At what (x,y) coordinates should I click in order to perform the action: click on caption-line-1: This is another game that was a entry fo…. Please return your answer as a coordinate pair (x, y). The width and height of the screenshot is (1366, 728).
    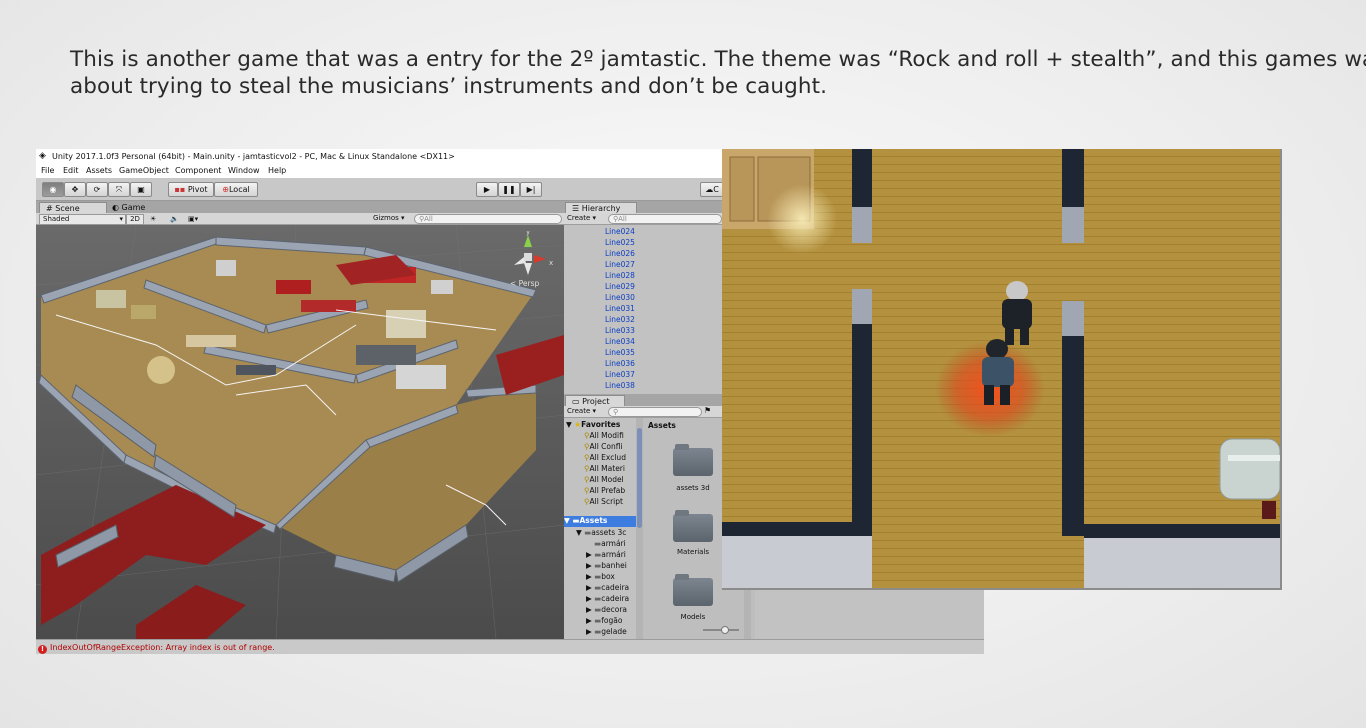
    Looking at the image, I should click on (718, 59).